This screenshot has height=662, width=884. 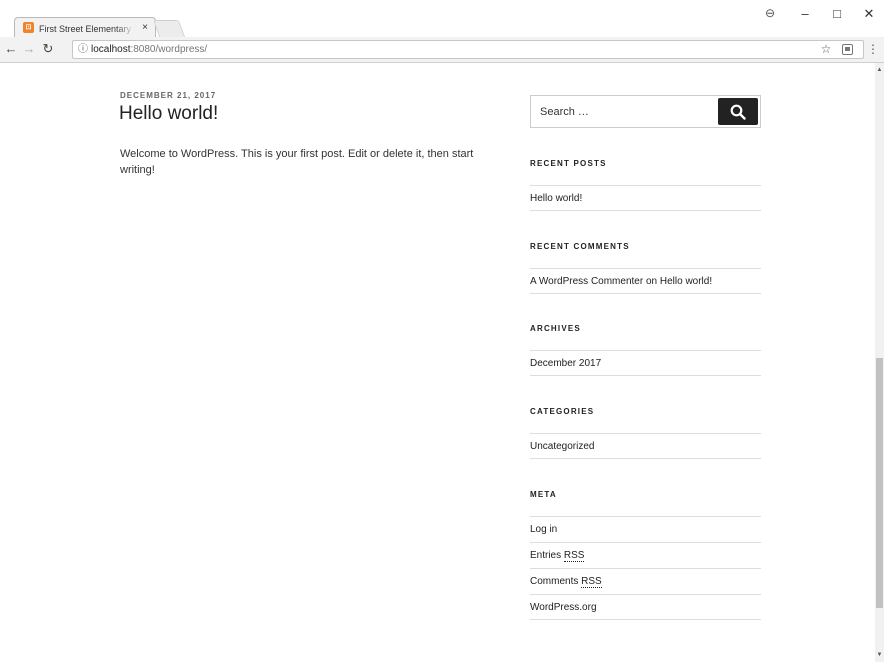 What do you see at coordinates (29, 49) in the screenshot?
I see `forward-icon: →` at bounding box center [29, 49].